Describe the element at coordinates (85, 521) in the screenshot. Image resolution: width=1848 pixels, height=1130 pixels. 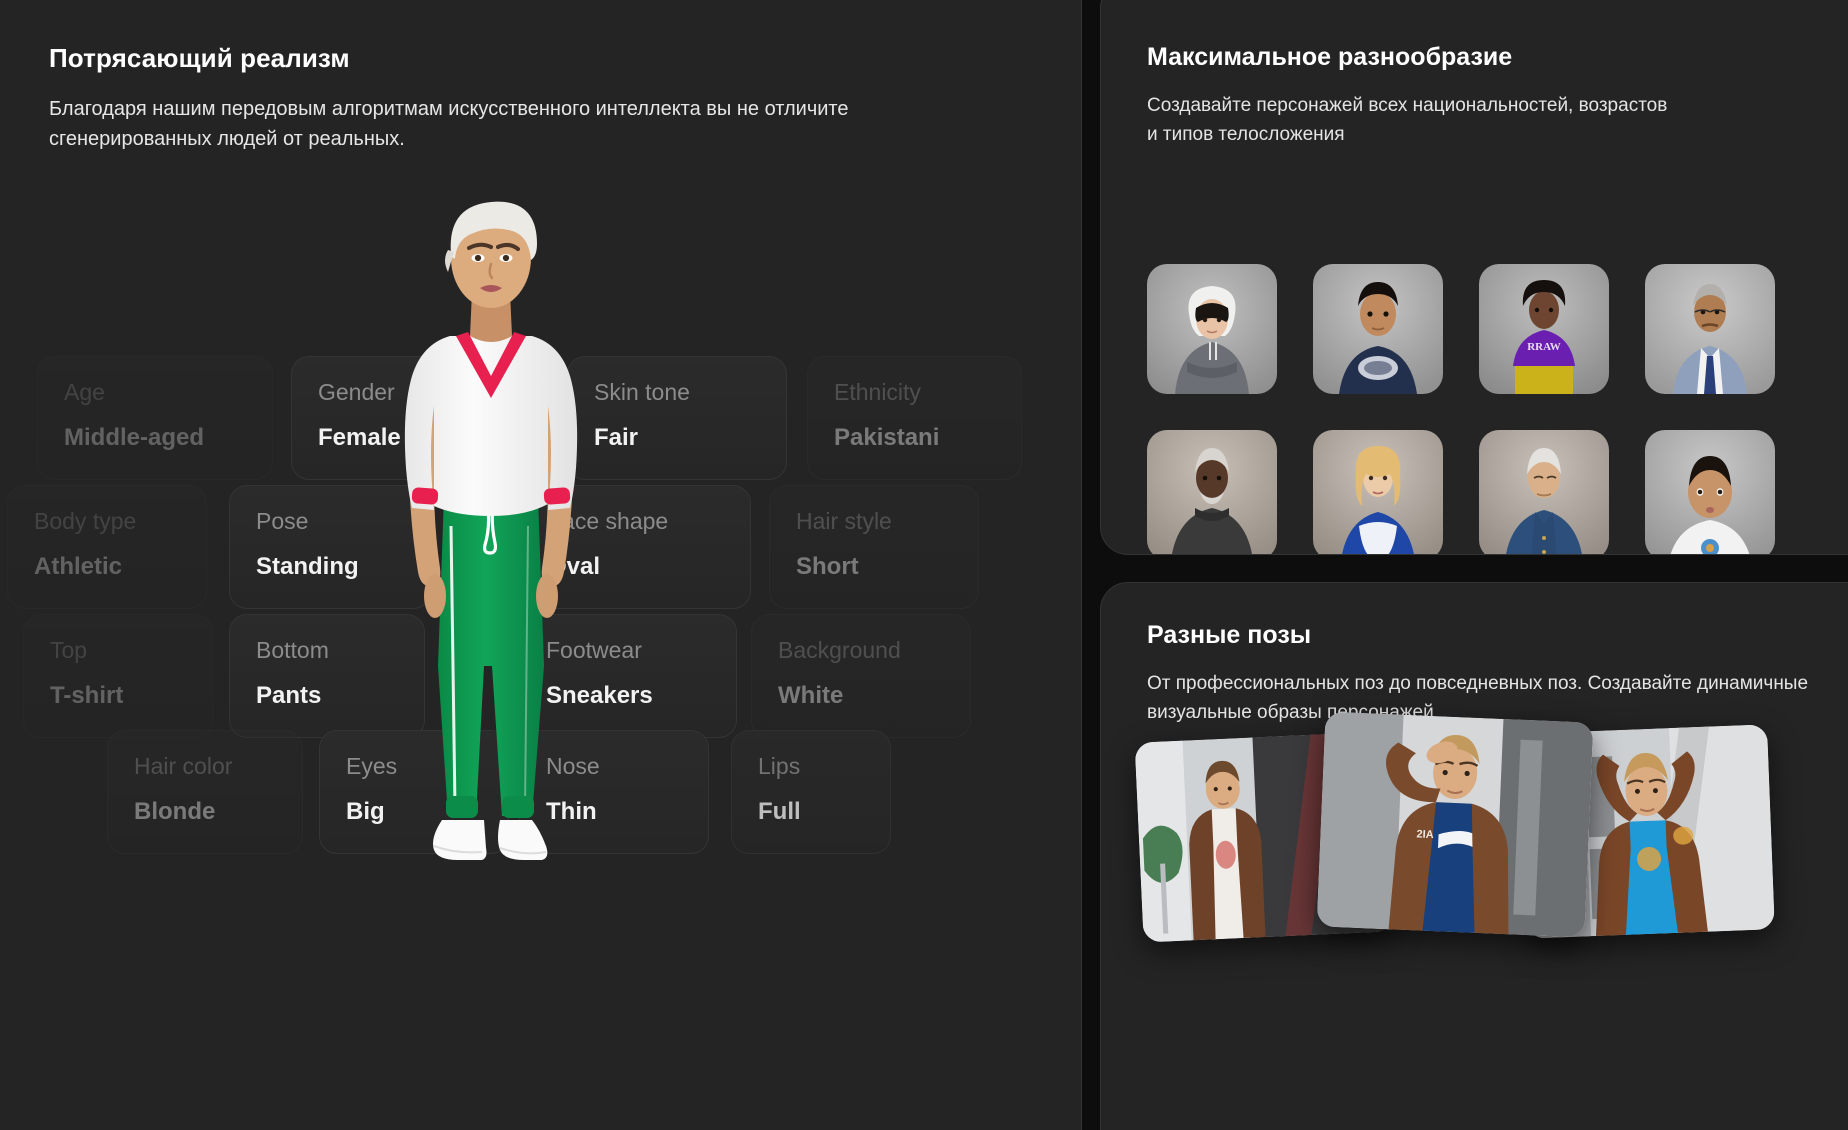
I see `chip-key: Body type` at that location.